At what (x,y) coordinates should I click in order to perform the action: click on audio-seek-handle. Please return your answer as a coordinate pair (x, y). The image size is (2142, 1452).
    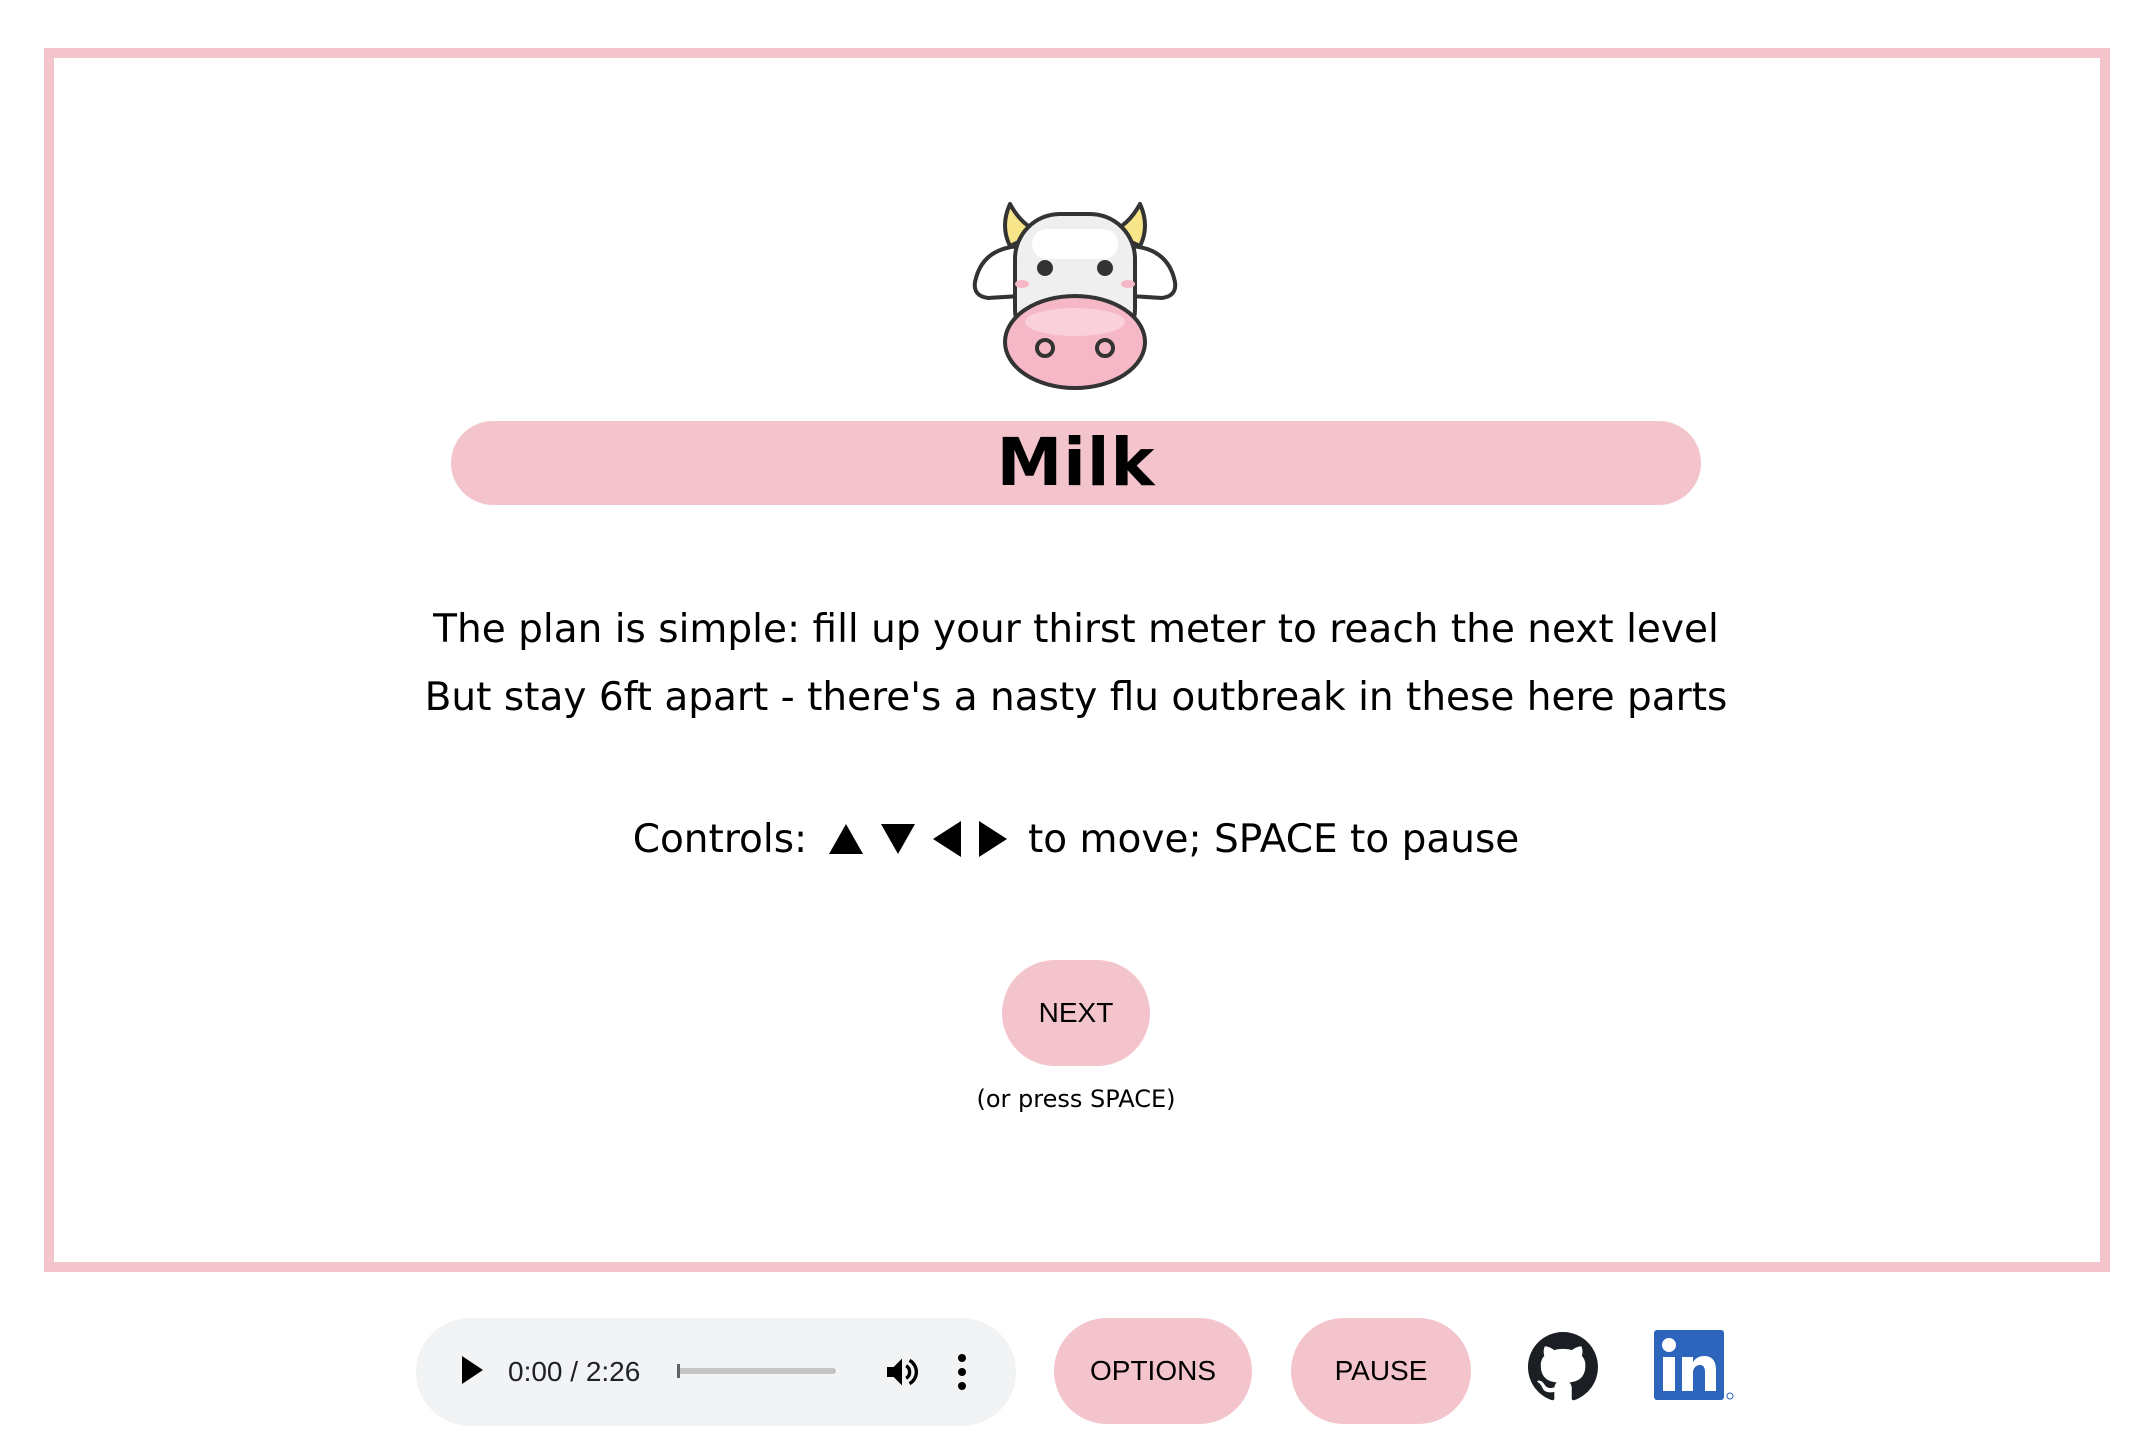
    Looking at the image, I should click on (678, 1371).